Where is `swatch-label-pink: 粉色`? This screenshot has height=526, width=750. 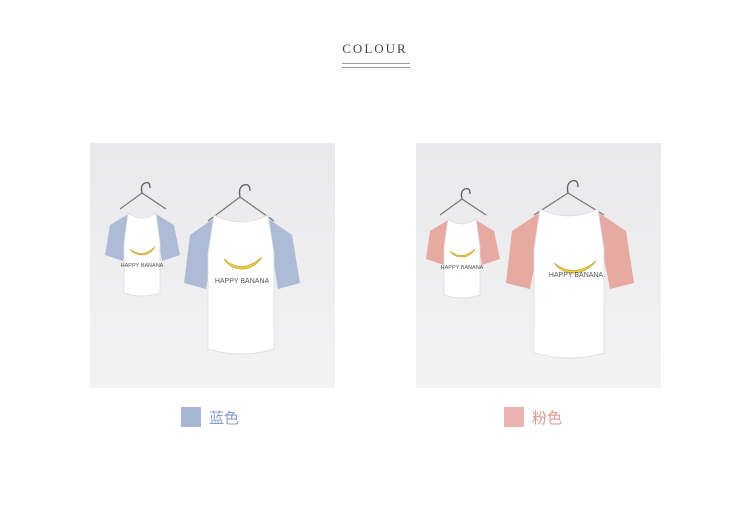 swatch-label-pink: 粉色 is located at coordinates (547, 417).